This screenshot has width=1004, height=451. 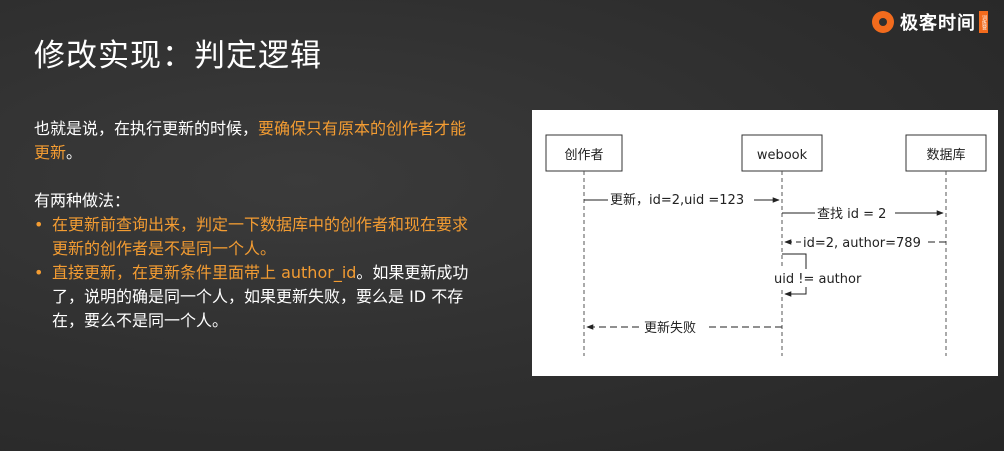 What do you see at coordinates (883, 22) in the screenshot?
I see `logo-icon` at bounding box center [883, 22].